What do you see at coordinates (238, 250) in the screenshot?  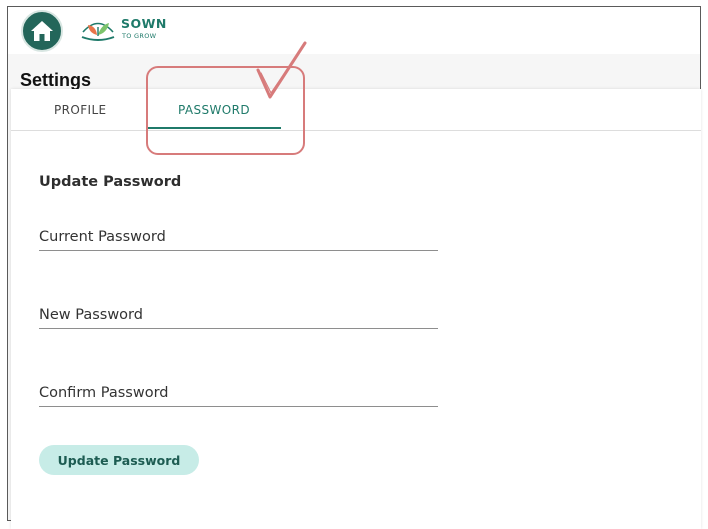 I see `current-password-underline` at bounding box center [238, 250].